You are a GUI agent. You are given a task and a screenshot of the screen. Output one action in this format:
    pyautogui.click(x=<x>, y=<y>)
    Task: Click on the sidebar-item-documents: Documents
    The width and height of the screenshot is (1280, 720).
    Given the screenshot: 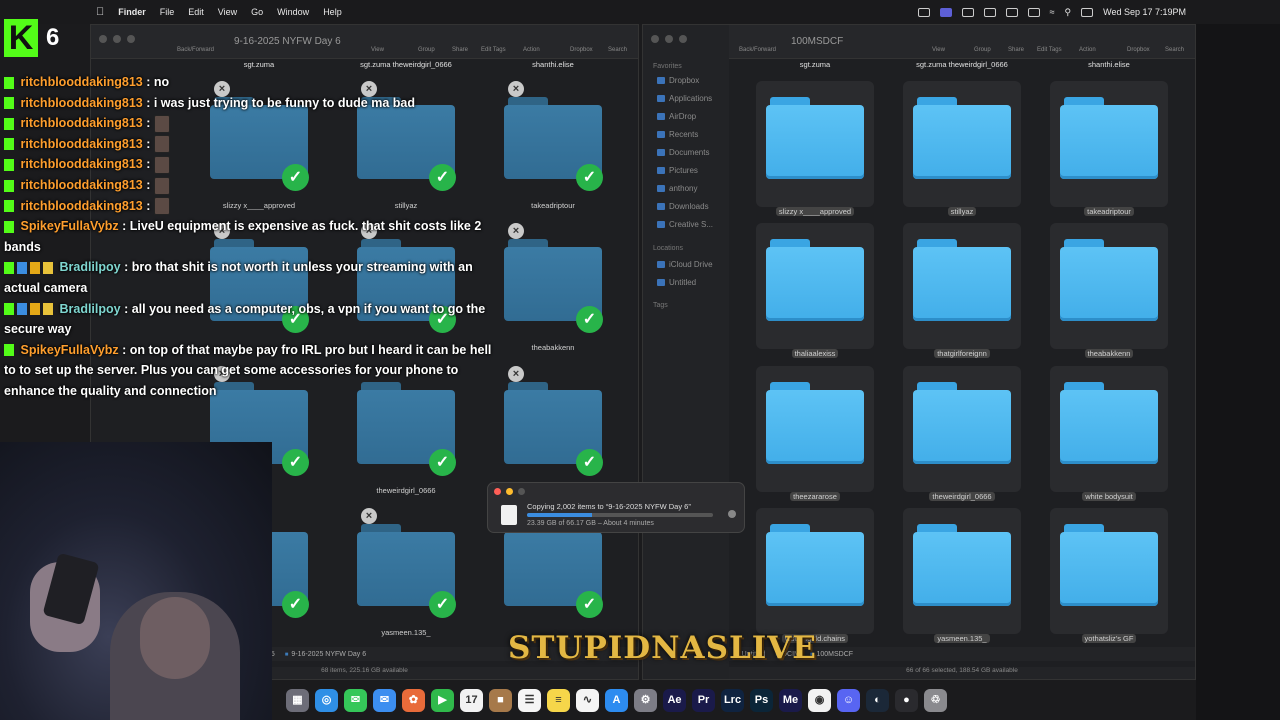 What is the action you would take?
    pyautogui.click(x=683, y=152)
    